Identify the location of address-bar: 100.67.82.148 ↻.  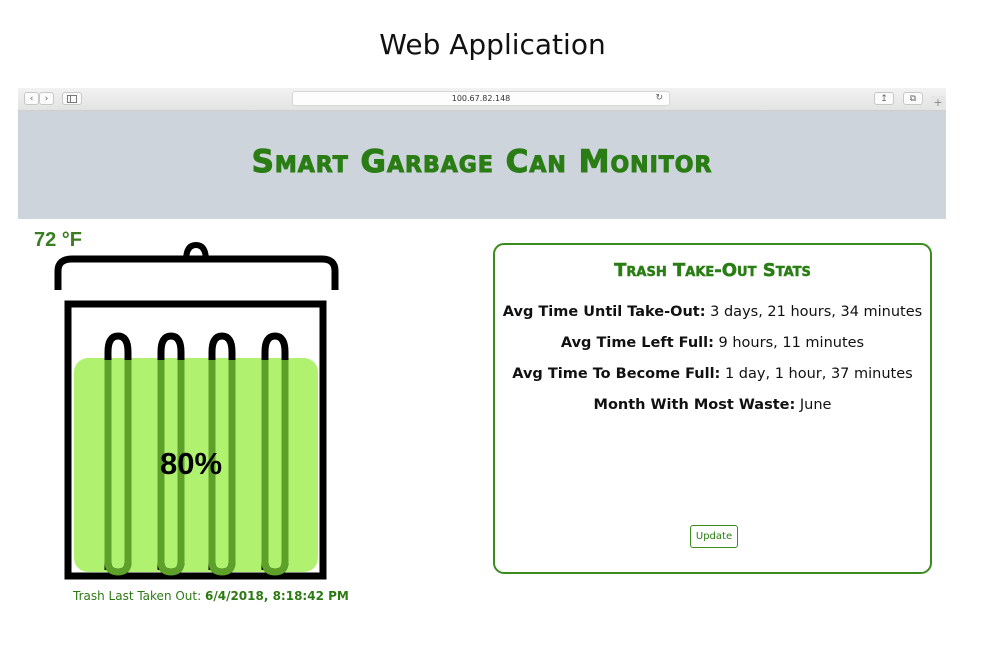
(481, 98).